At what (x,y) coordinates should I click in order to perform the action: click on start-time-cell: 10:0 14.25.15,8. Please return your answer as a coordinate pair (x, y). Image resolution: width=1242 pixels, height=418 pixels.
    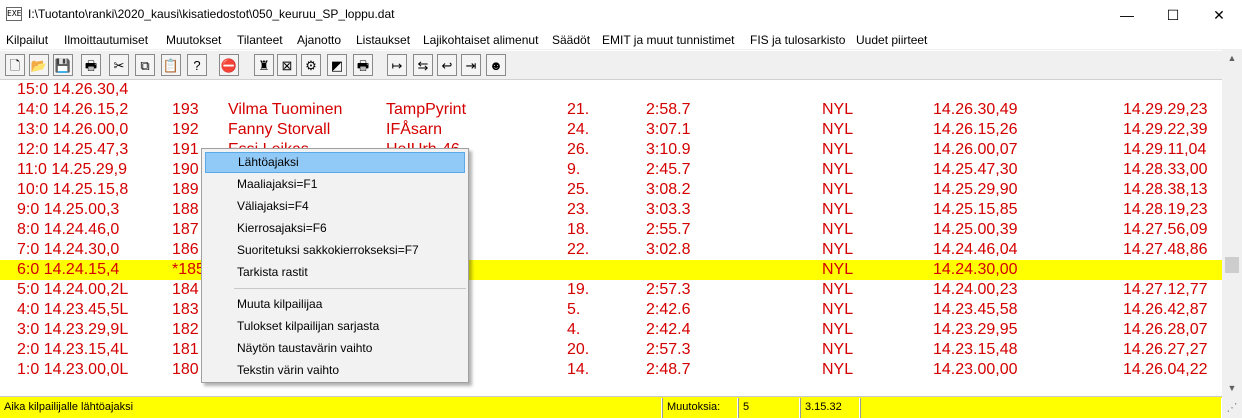
    Looking at the image, I should click on (73, 189).